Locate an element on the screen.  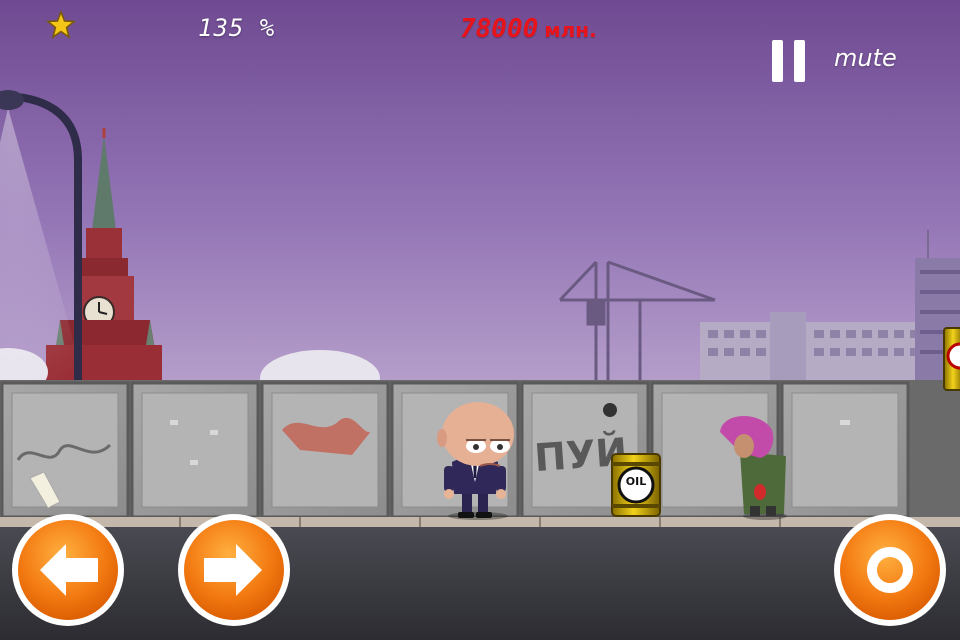
money-unit: млн. is located at coordinates (570, 30).